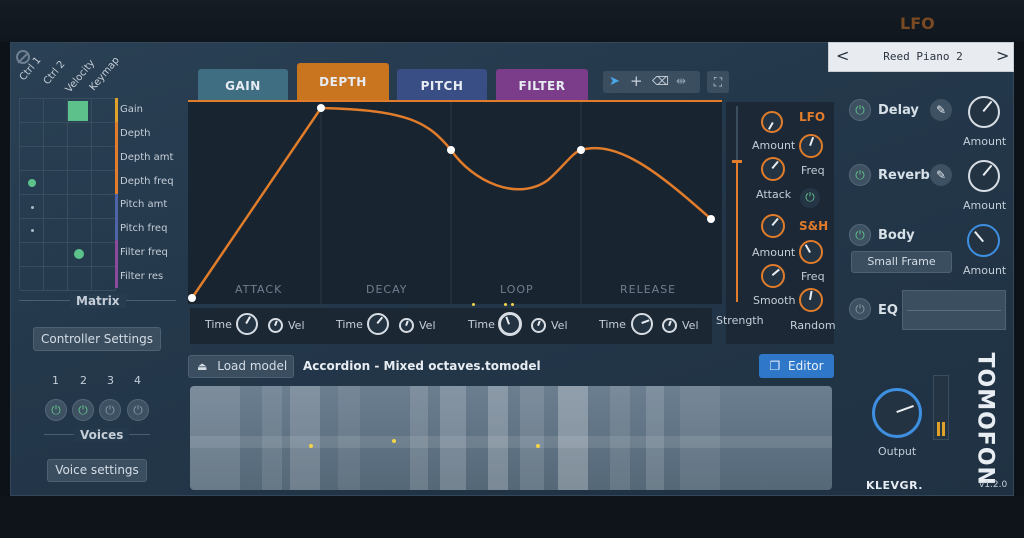  I want to click on preset-prev-icon: <, so click(842, 55).